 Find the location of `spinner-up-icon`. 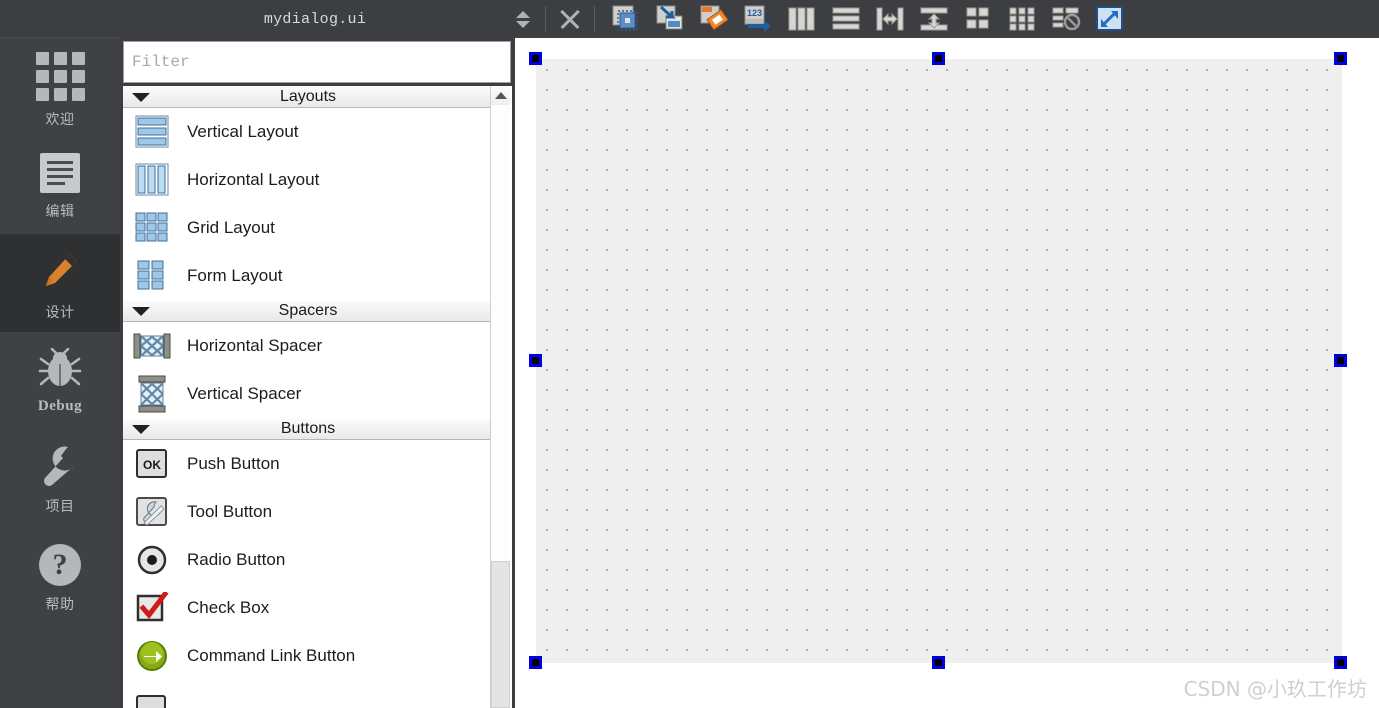

spinner-up-icon is located at coordinates (523, 14).